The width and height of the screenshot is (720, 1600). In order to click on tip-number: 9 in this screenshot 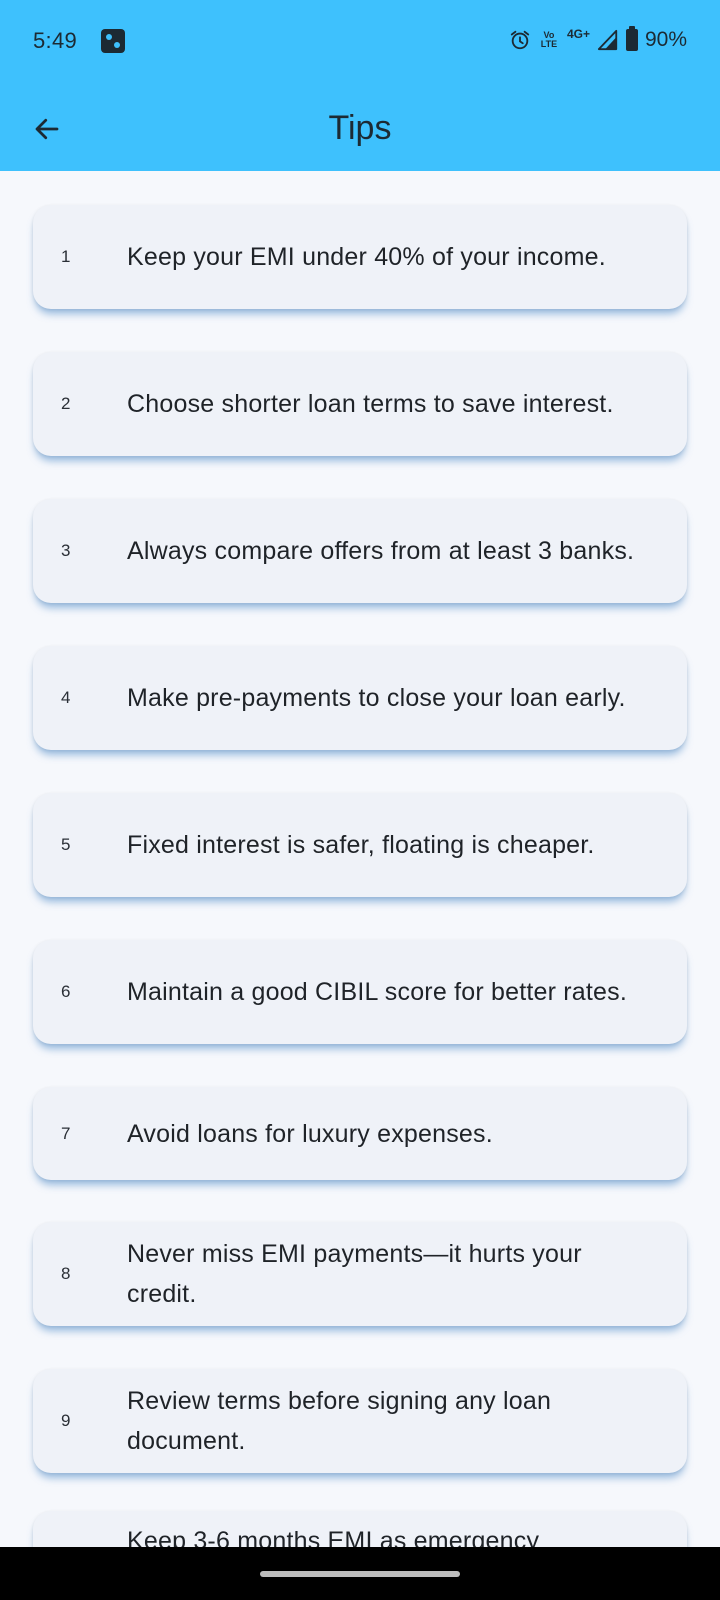, I will do `click(66, 1420)`.